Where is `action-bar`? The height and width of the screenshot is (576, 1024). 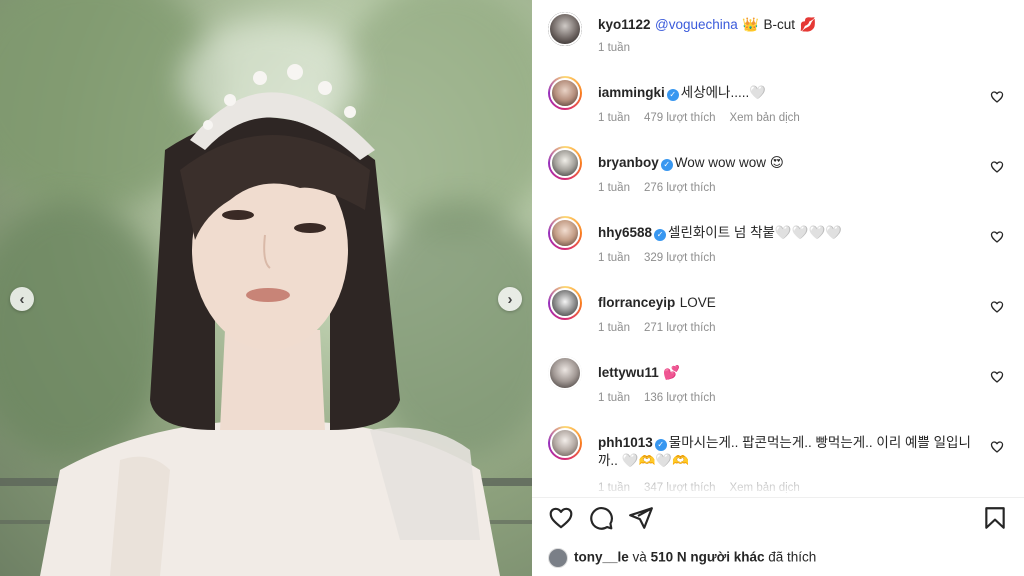 action-bar is located at coordinates (778, 520).